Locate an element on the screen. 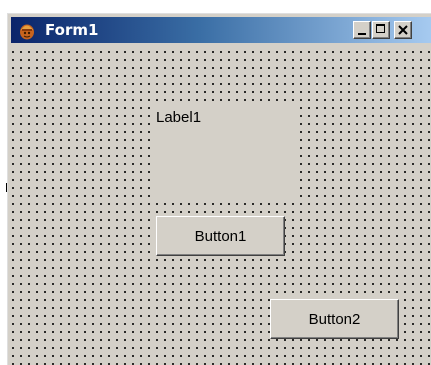 The height and width of the screenshot is (365, 431). maximize-icon is located at coordinates (380, 28).